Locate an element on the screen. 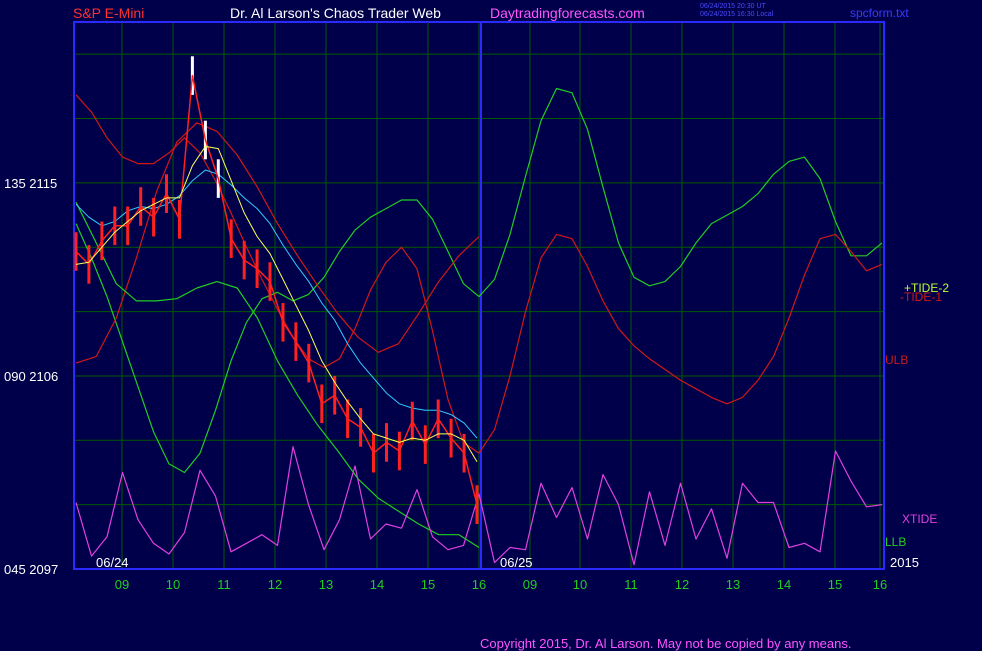 This screenshot has width=982, height=651. date-label-next: 06/25 is located at coordinates (516, 562).